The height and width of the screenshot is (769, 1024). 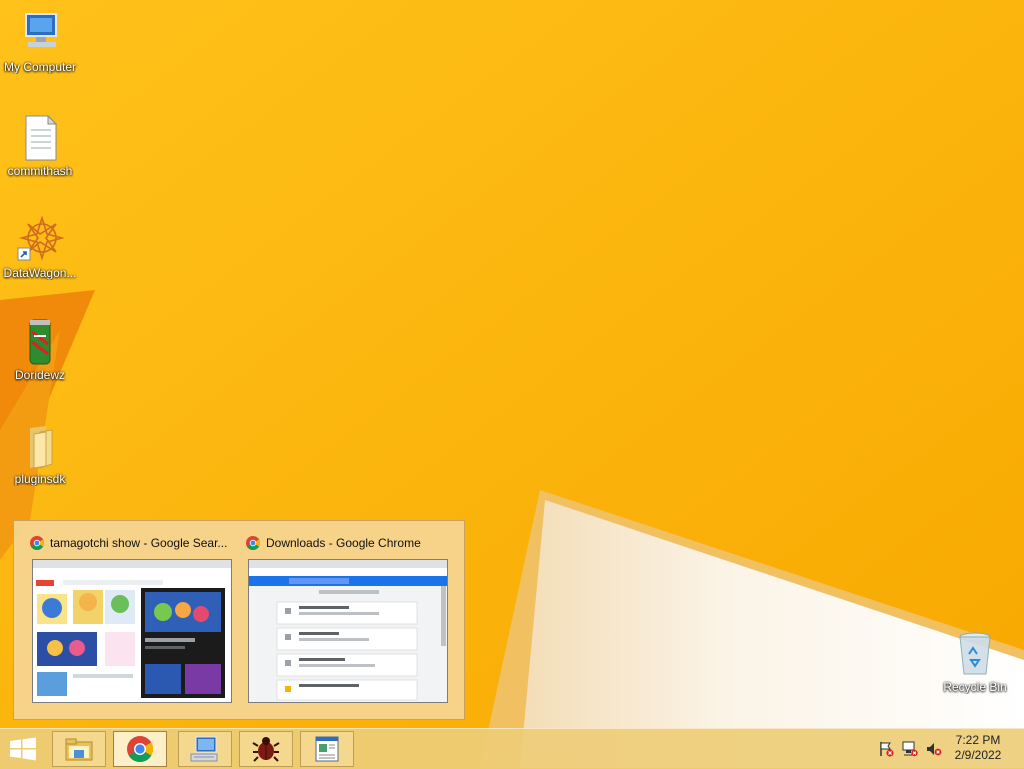 What do you see at coordinates (975, 687) in the screenshot?
I see `desktop-icon-label: Recycle Bin` at bounding box center [975, 687].